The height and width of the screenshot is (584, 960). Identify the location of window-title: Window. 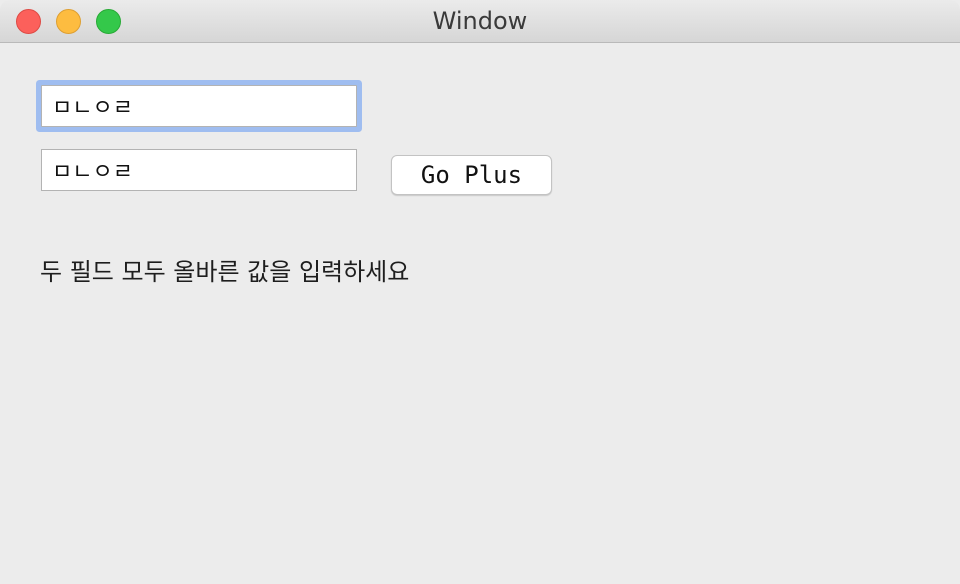
(480, 21).